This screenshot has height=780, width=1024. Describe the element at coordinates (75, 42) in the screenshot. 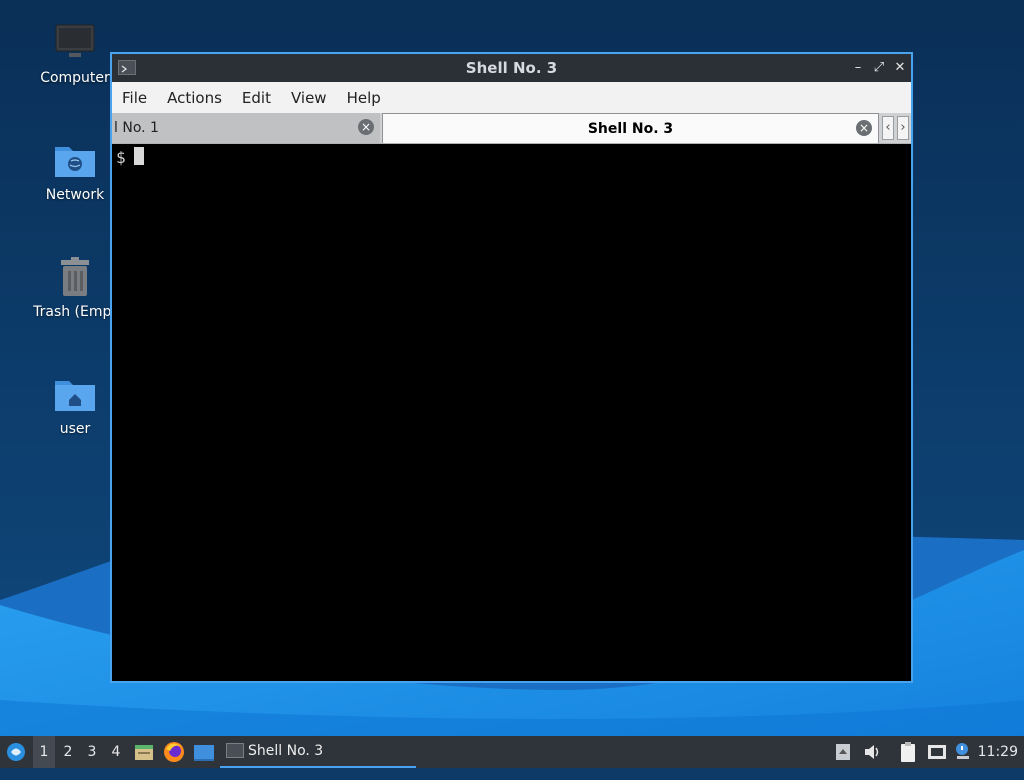

I see `computer-icon` at that location.